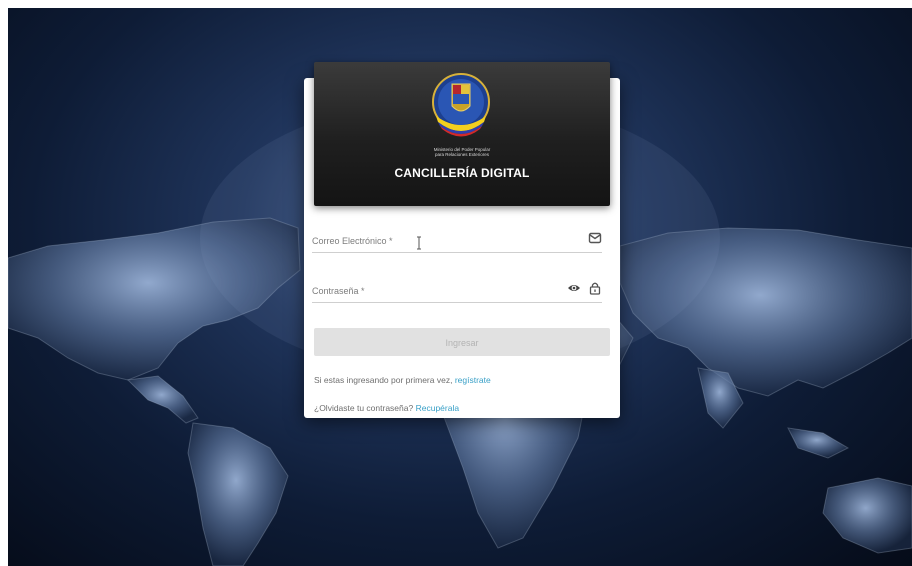  What do you see at coordinates (364, 408) in the screenshot?
I see `recover-prefix-text: ¿Olvidaste tu contraseña?` at bounding box center [364, 408].